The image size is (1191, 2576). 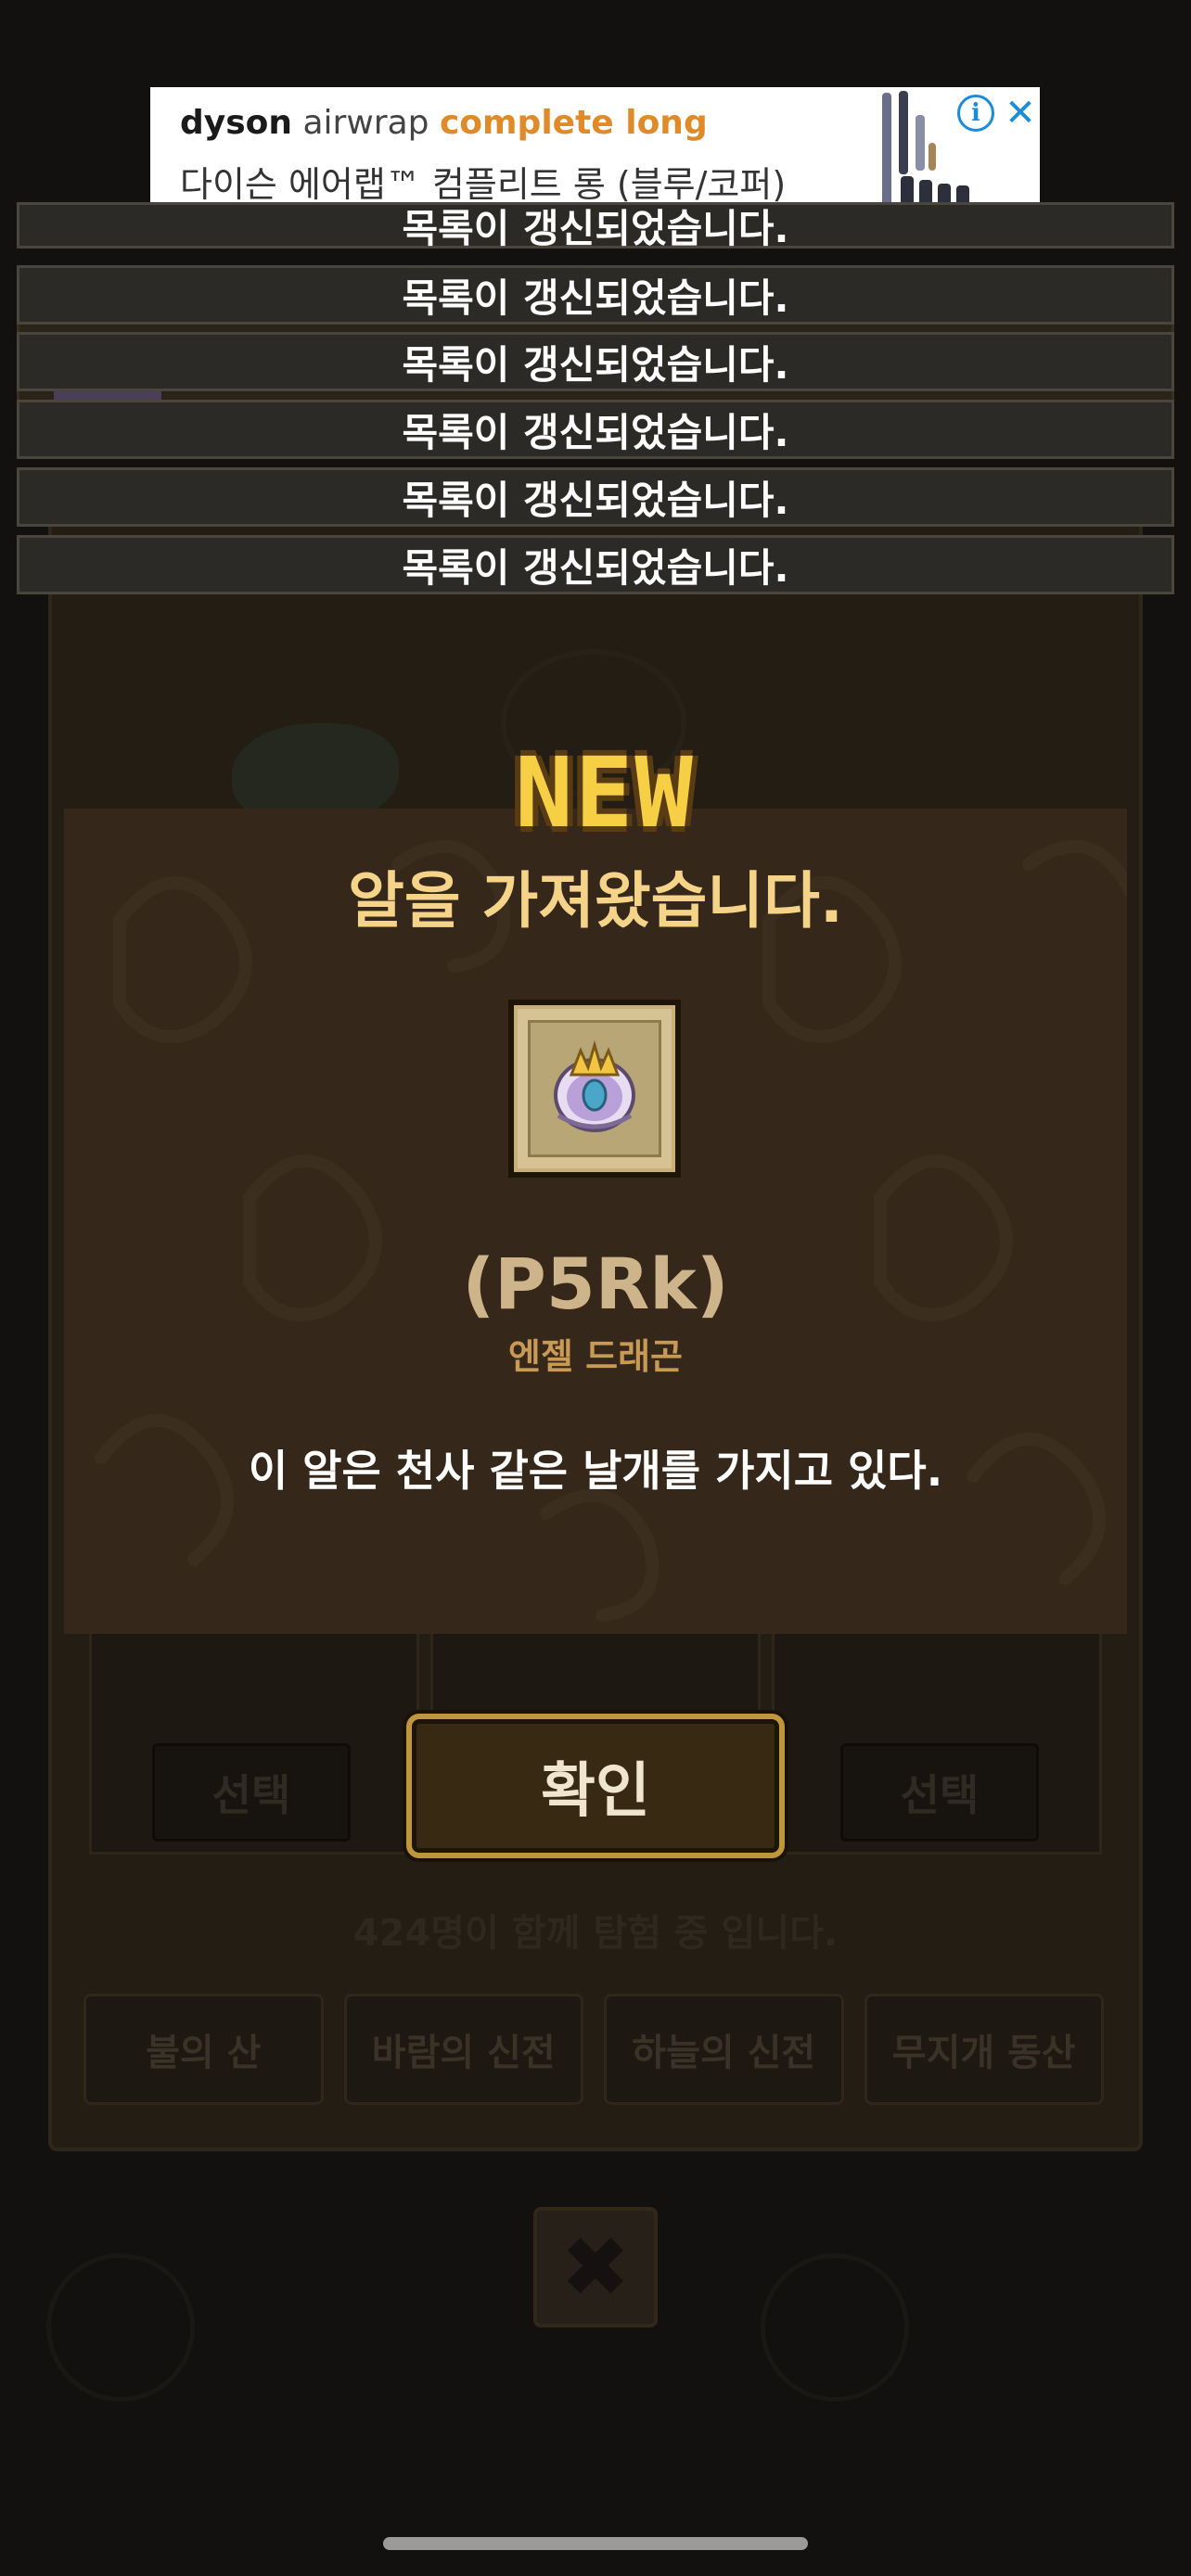 I want to click on dragon-egg-icon, so click(x=594, y=1085).